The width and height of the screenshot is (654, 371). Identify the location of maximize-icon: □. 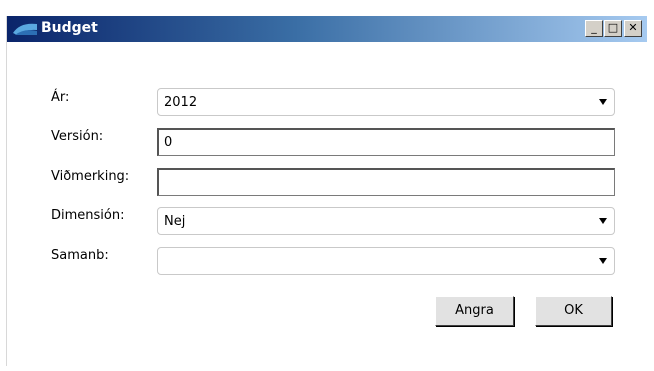
(613, 27).